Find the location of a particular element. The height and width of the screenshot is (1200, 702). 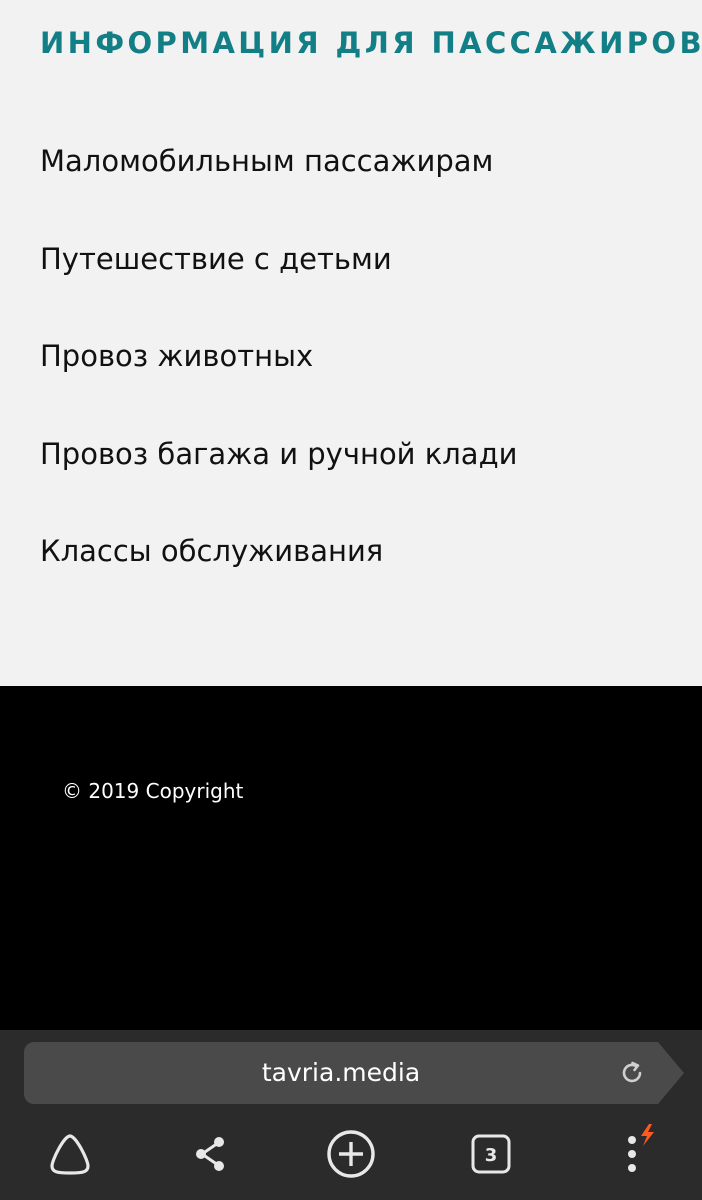

menu-button is located at coordinates (634, 1154).